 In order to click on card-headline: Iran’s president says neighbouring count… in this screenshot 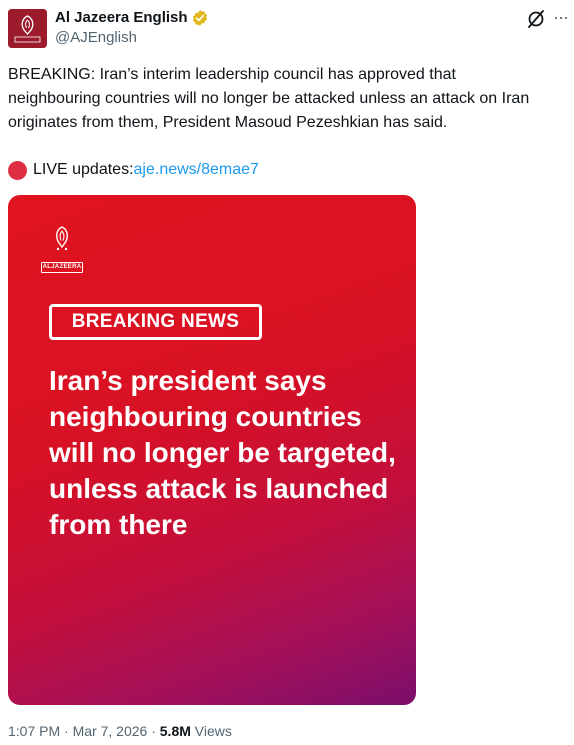, I will do `click(222, 452)`.